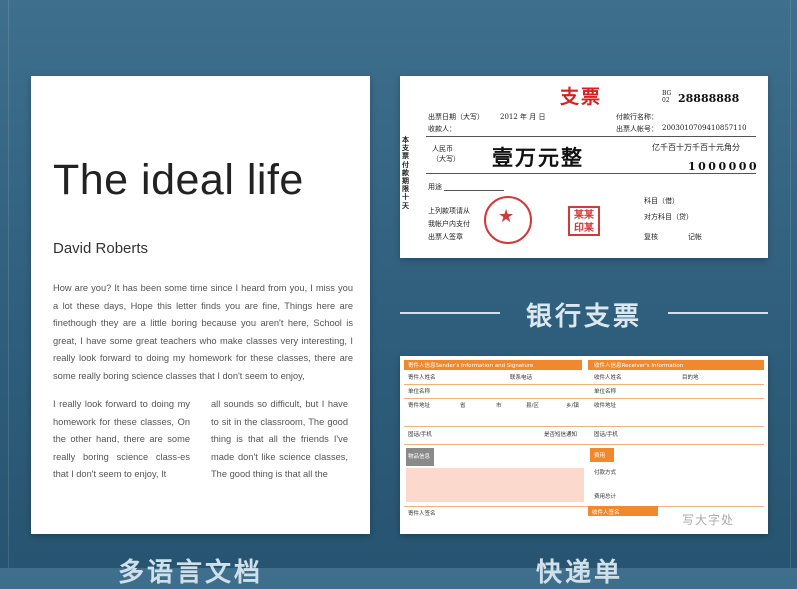 Image resolution: width=797 pixels, height=589 pixels. I want to click on cheque-vertical-text: 本支票付款期限十天, so click(405, 172).